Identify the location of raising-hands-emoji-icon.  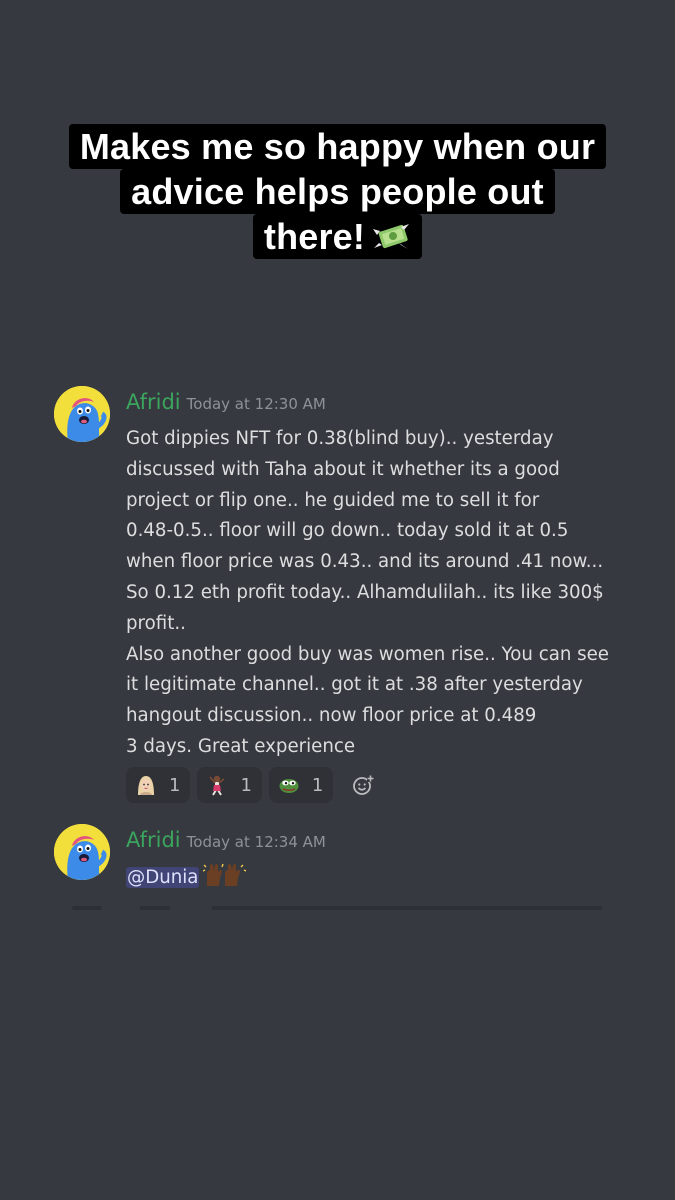
(225, 874).